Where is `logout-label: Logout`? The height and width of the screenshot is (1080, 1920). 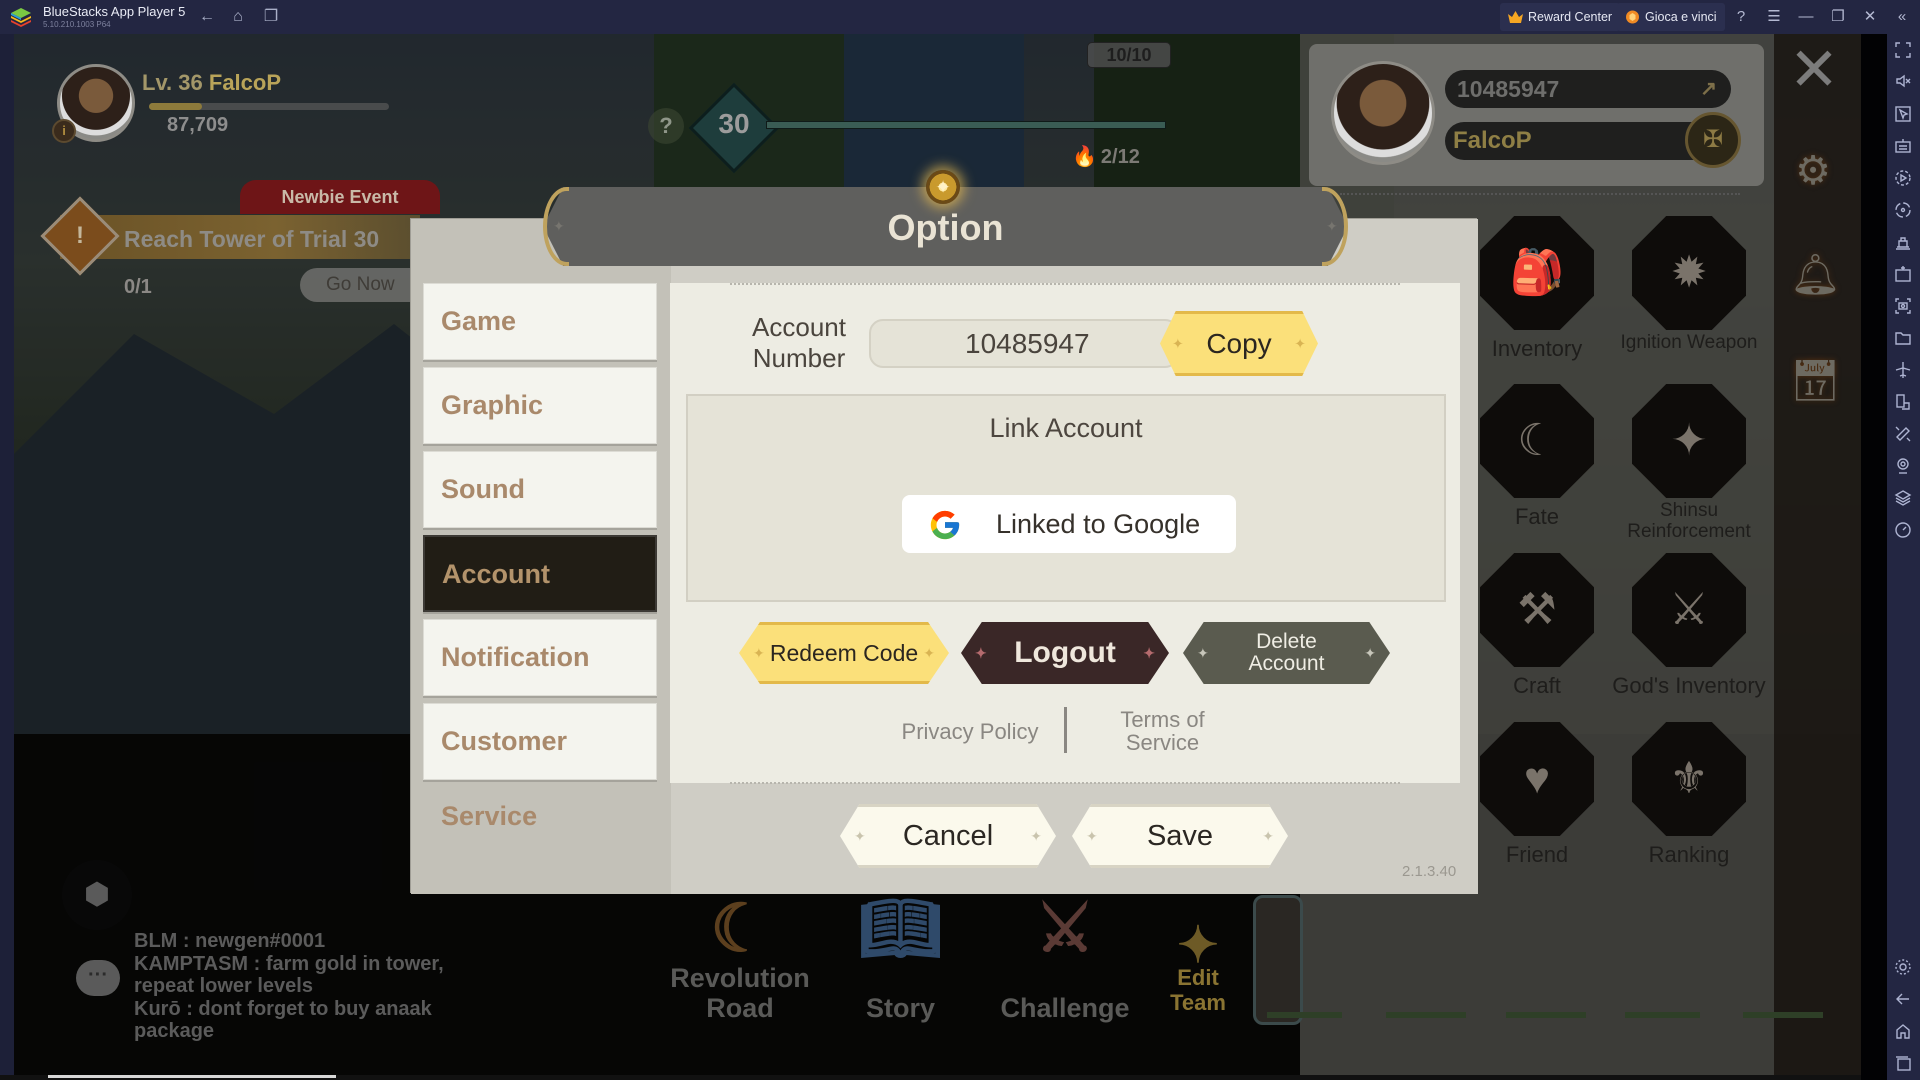
logout-label: Logout is located at coordinates (1065, 652).